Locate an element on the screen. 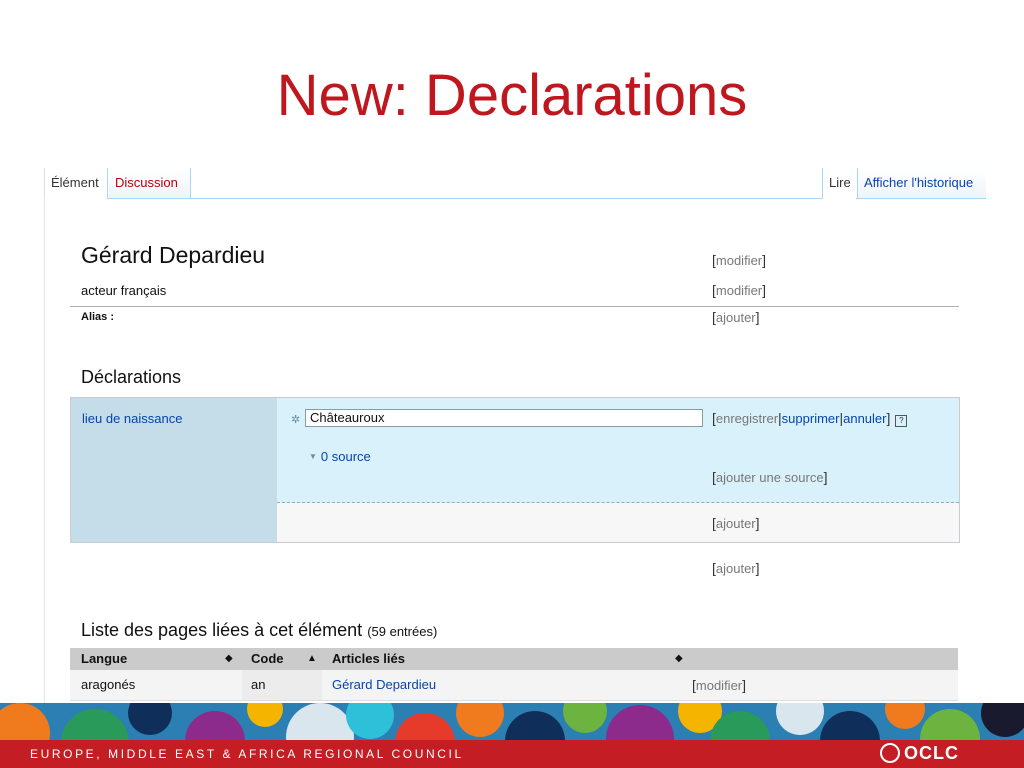  row-edit-button: modifier is located at coordinates (719, 685).